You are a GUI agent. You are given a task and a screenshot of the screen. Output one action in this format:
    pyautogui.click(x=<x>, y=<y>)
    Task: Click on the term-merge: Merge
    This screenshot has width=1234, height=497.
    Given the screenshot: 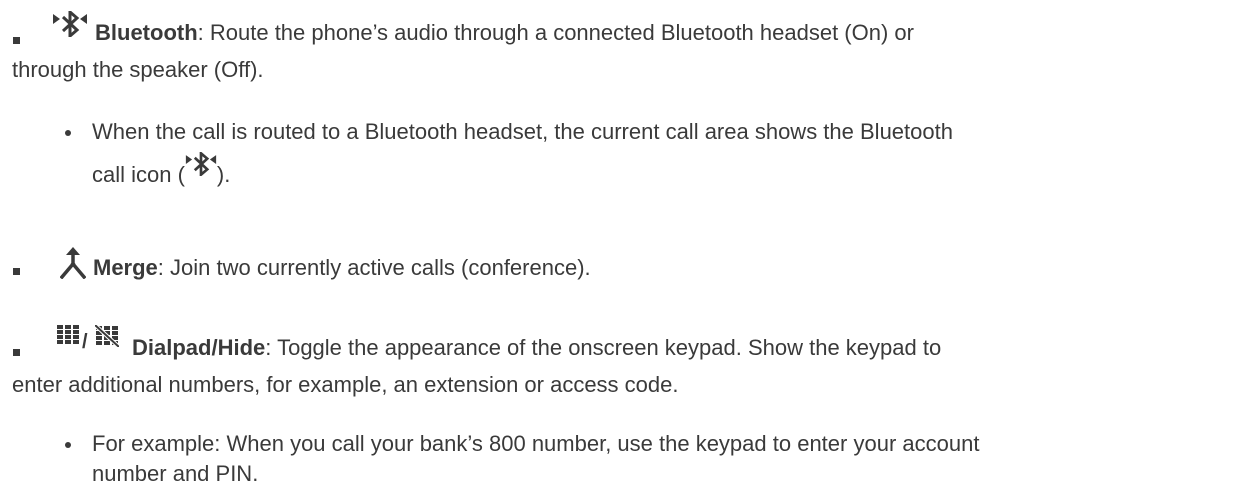 What is the action you would take?
    pyautogui.click(x=125, y=267)
    